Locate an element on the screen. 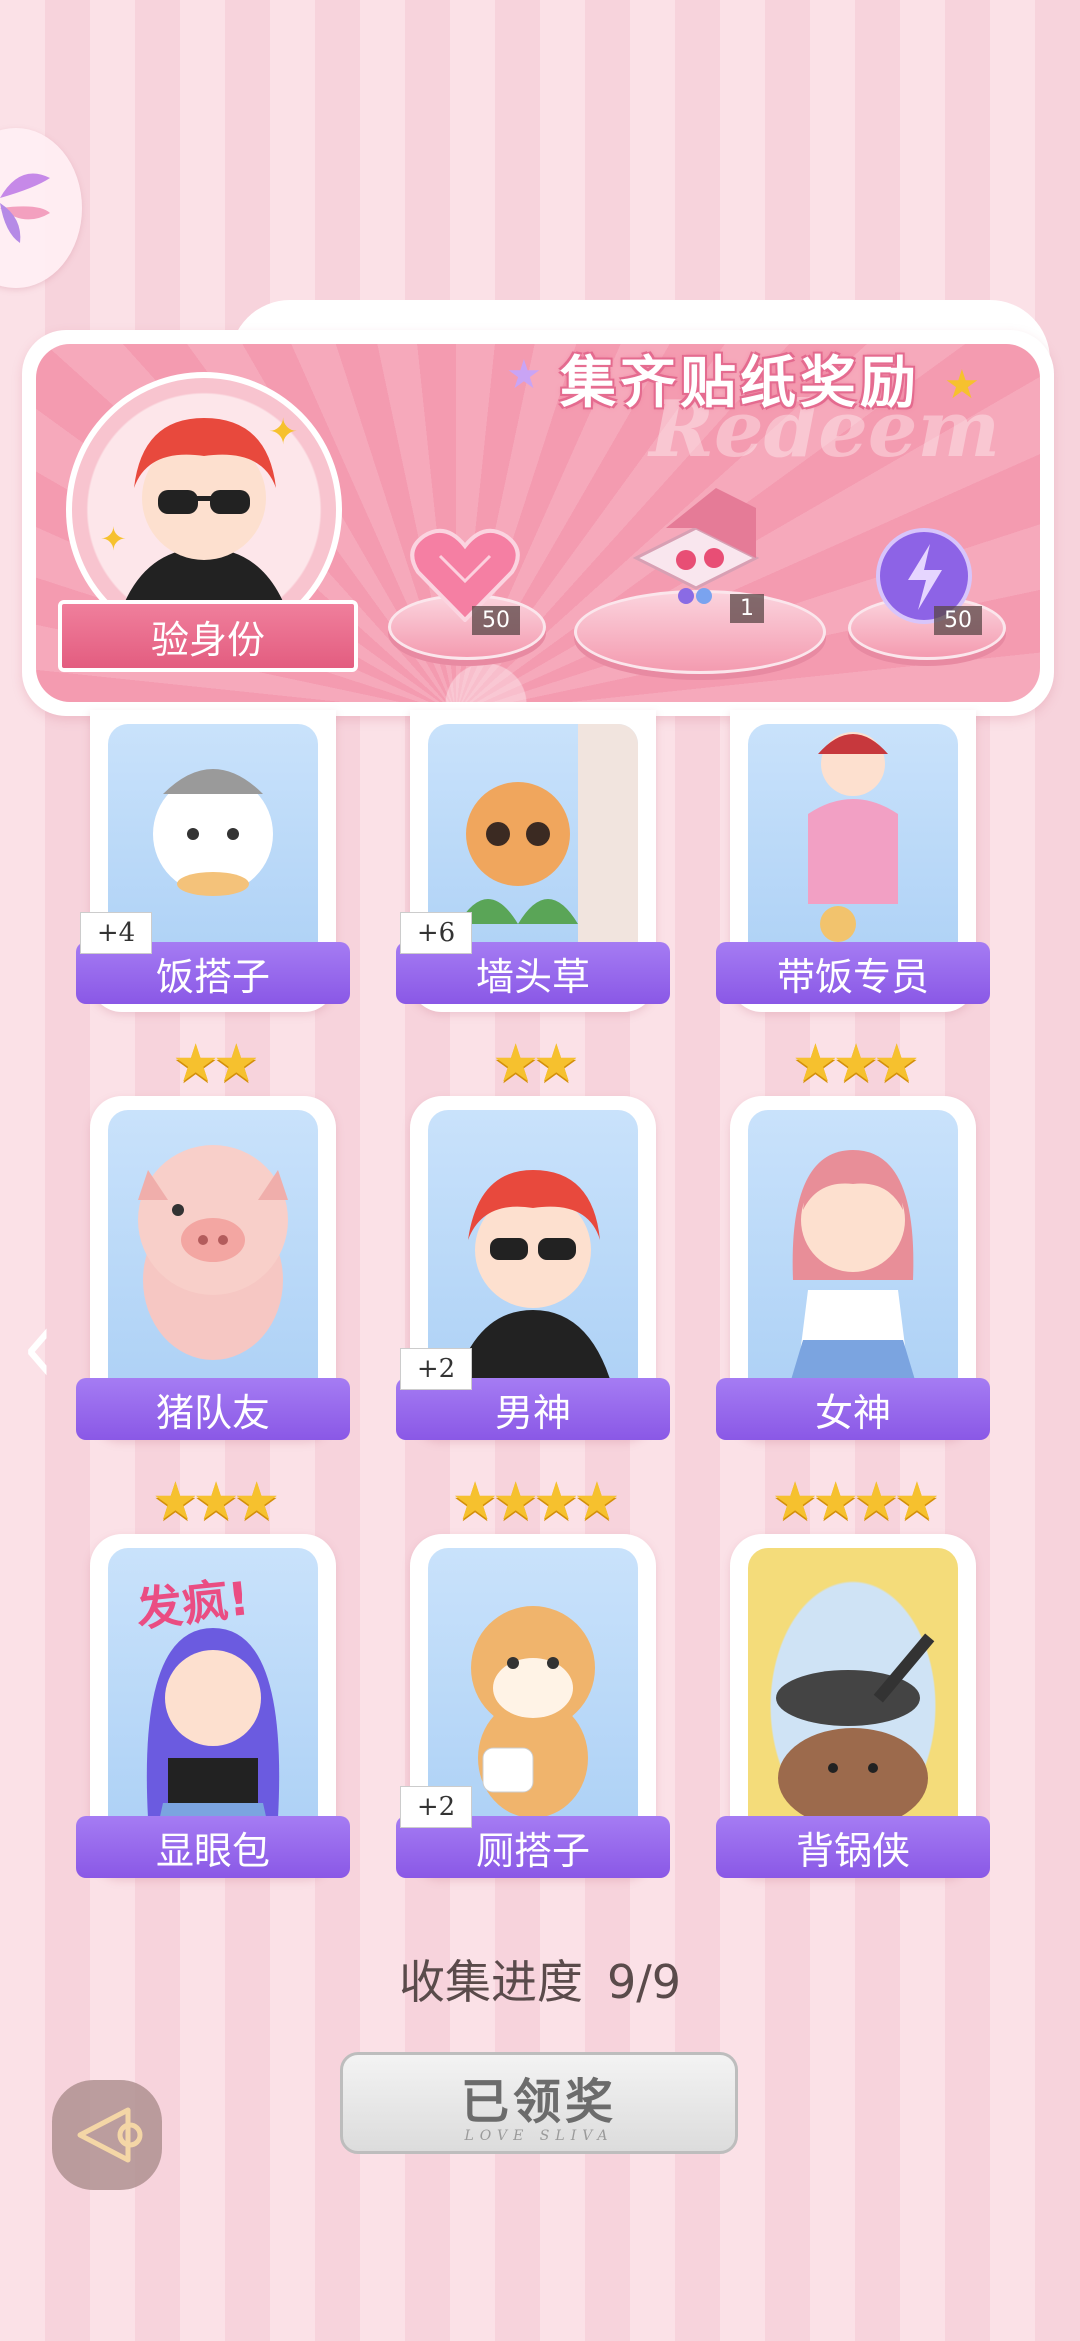 This screenshot has width=1080, height=2341. back-button is located at coordinates (107, 2135).